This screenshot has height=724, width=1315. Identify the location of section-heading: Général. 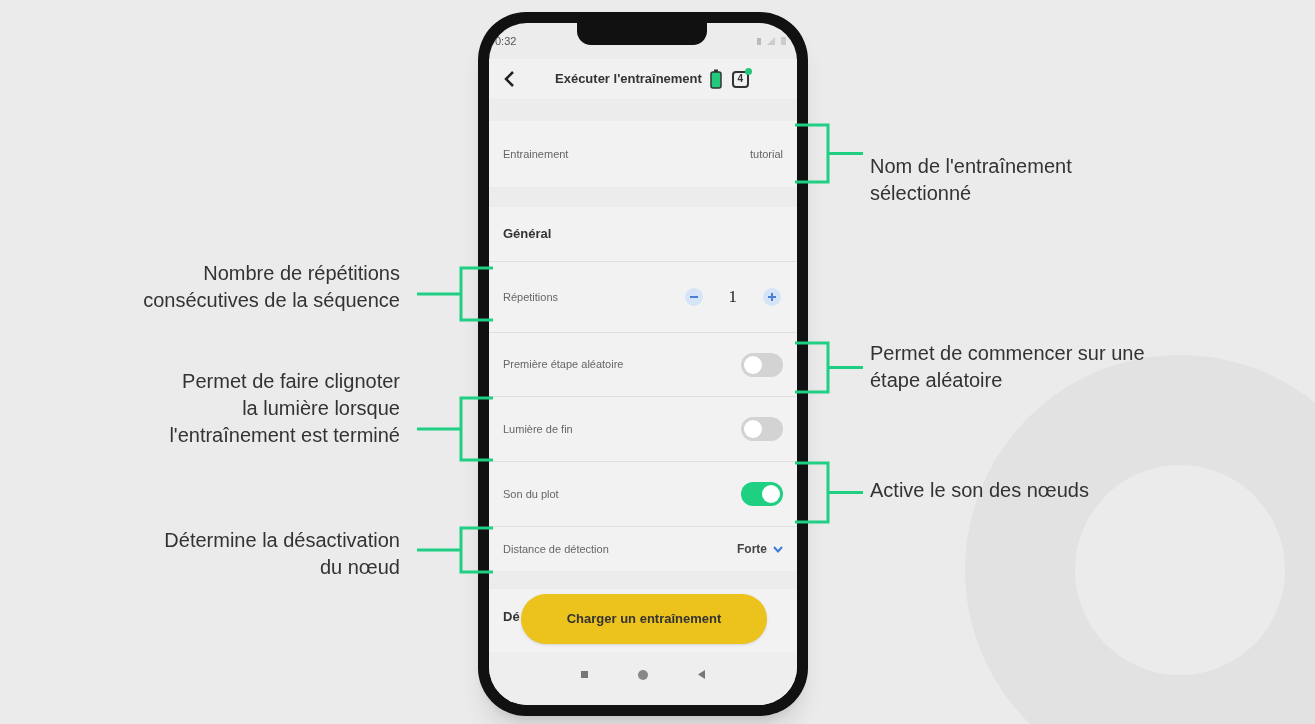
(527, 234).